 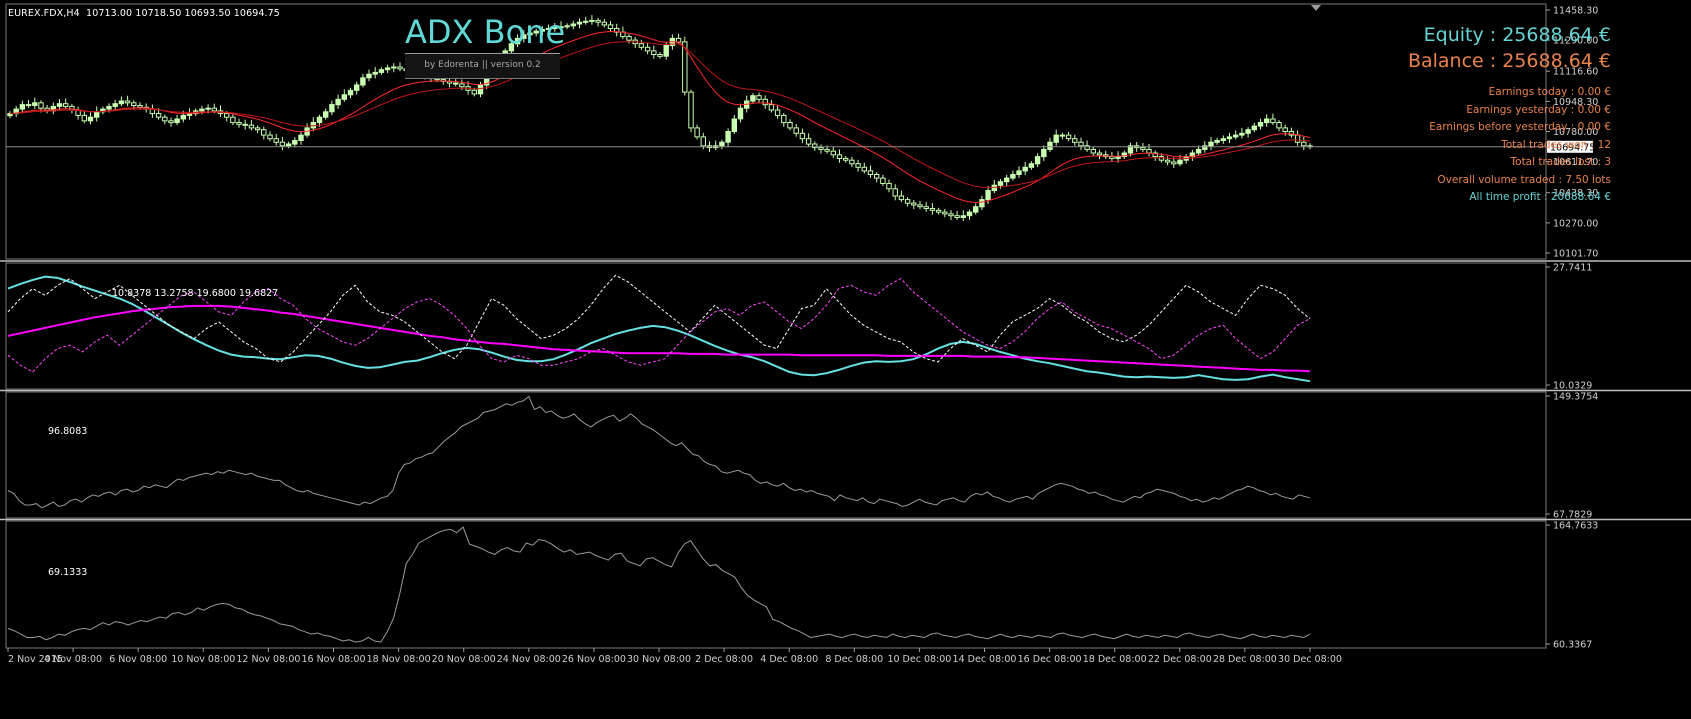 I want to click on price-tick-label: 60.3367, so click(x=1572, y=645).